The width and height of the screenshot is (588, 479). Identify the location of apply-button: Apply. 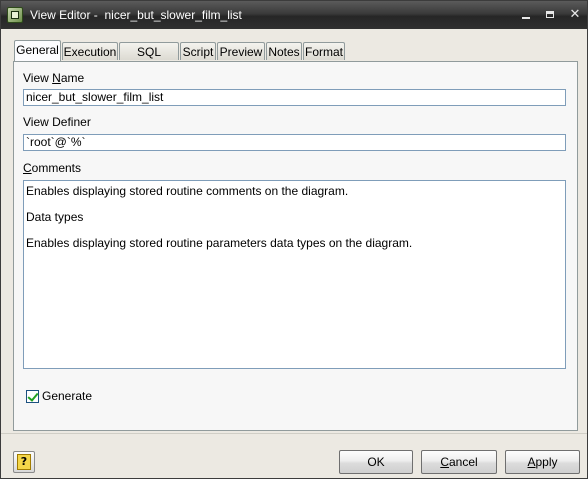
(542, 462).